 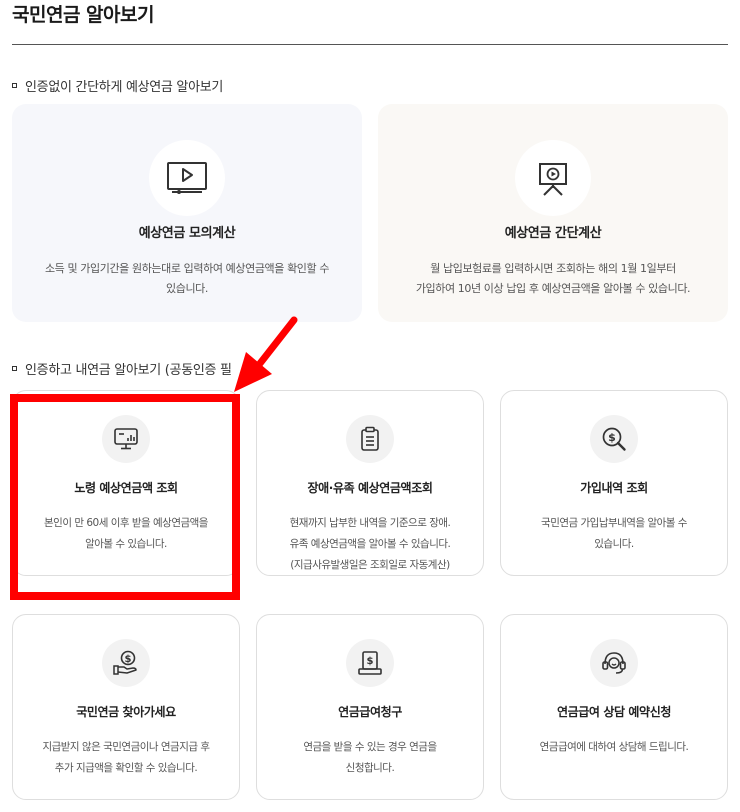 I want to click on card-title: 가입내역 조회, so click(x=614, y=488).